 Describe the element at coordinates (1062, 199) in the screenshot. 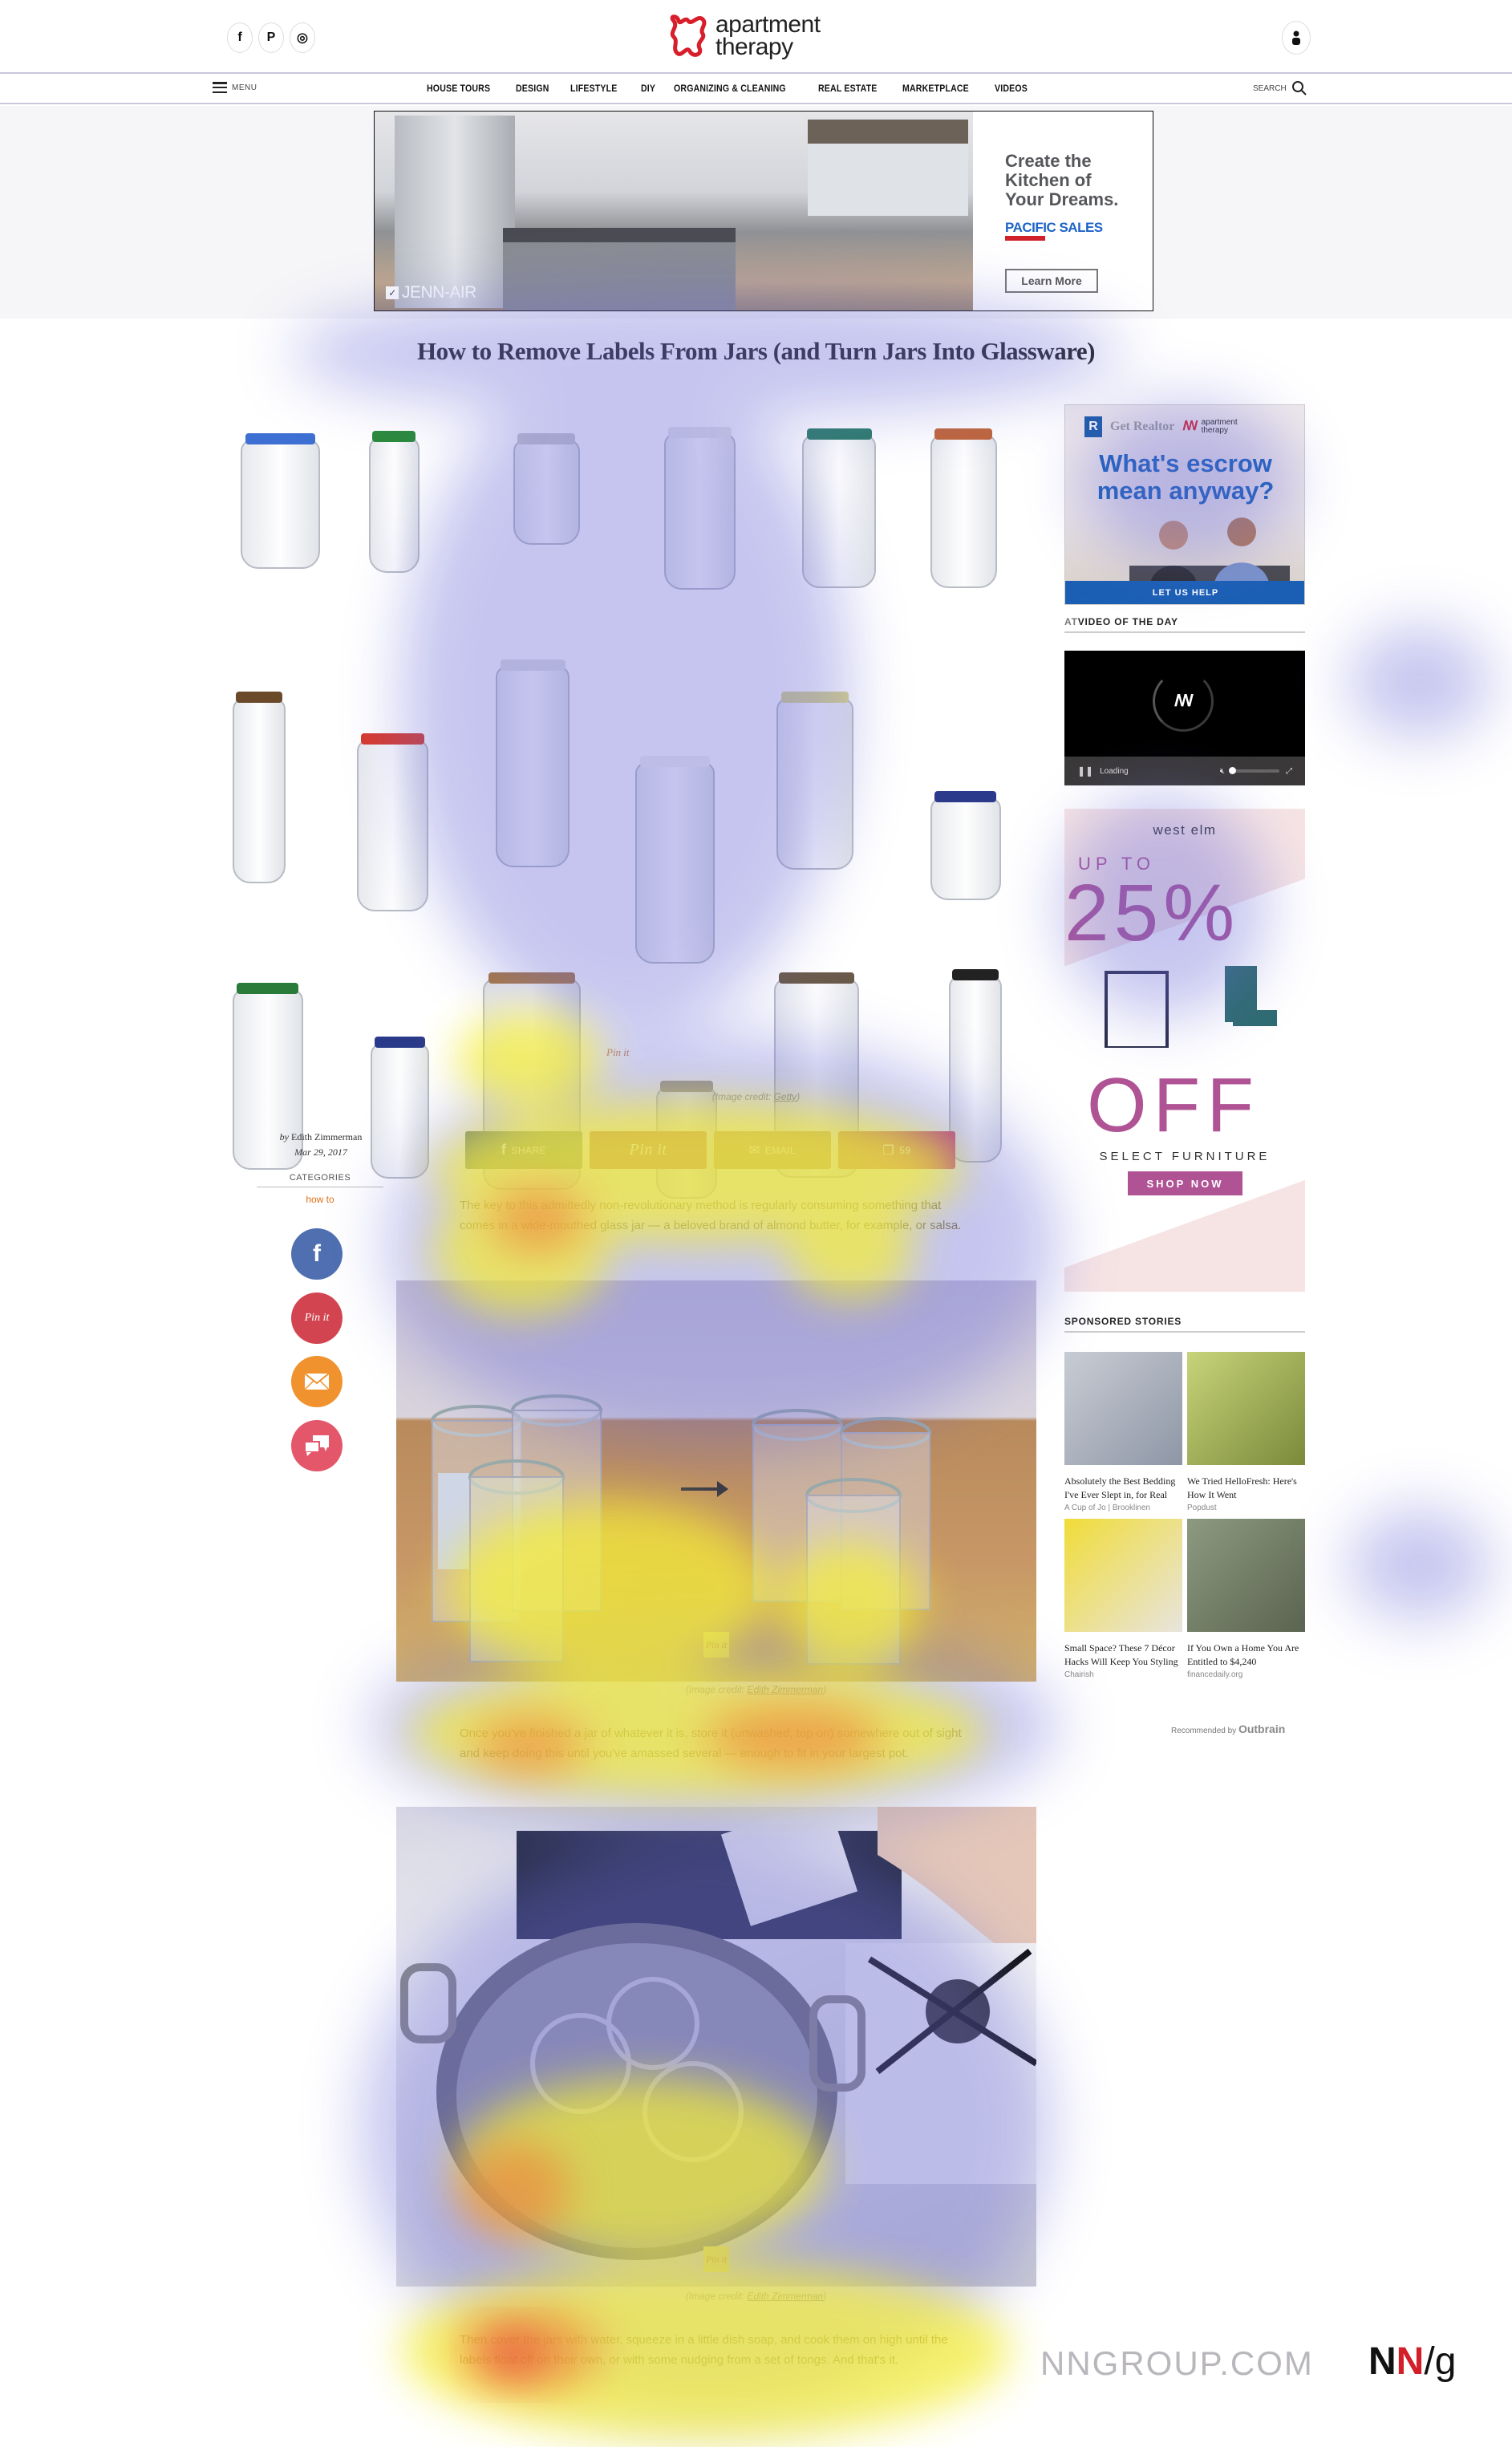

I see `ad-headline-line: Your Dreams.` at that location.